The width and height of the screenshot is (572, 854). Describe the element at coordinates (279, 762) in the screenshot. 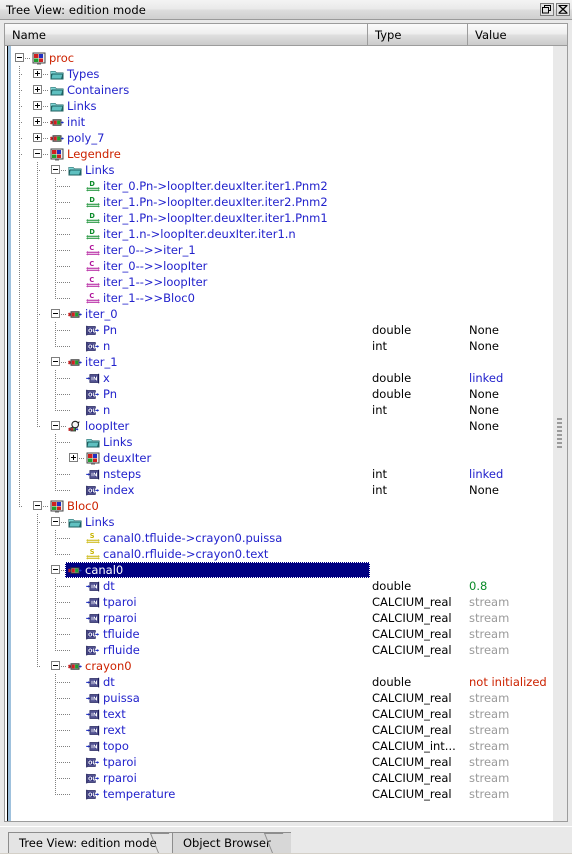

I see `tree-row: OUT tparoi CALCIUM_real stream` at that location.